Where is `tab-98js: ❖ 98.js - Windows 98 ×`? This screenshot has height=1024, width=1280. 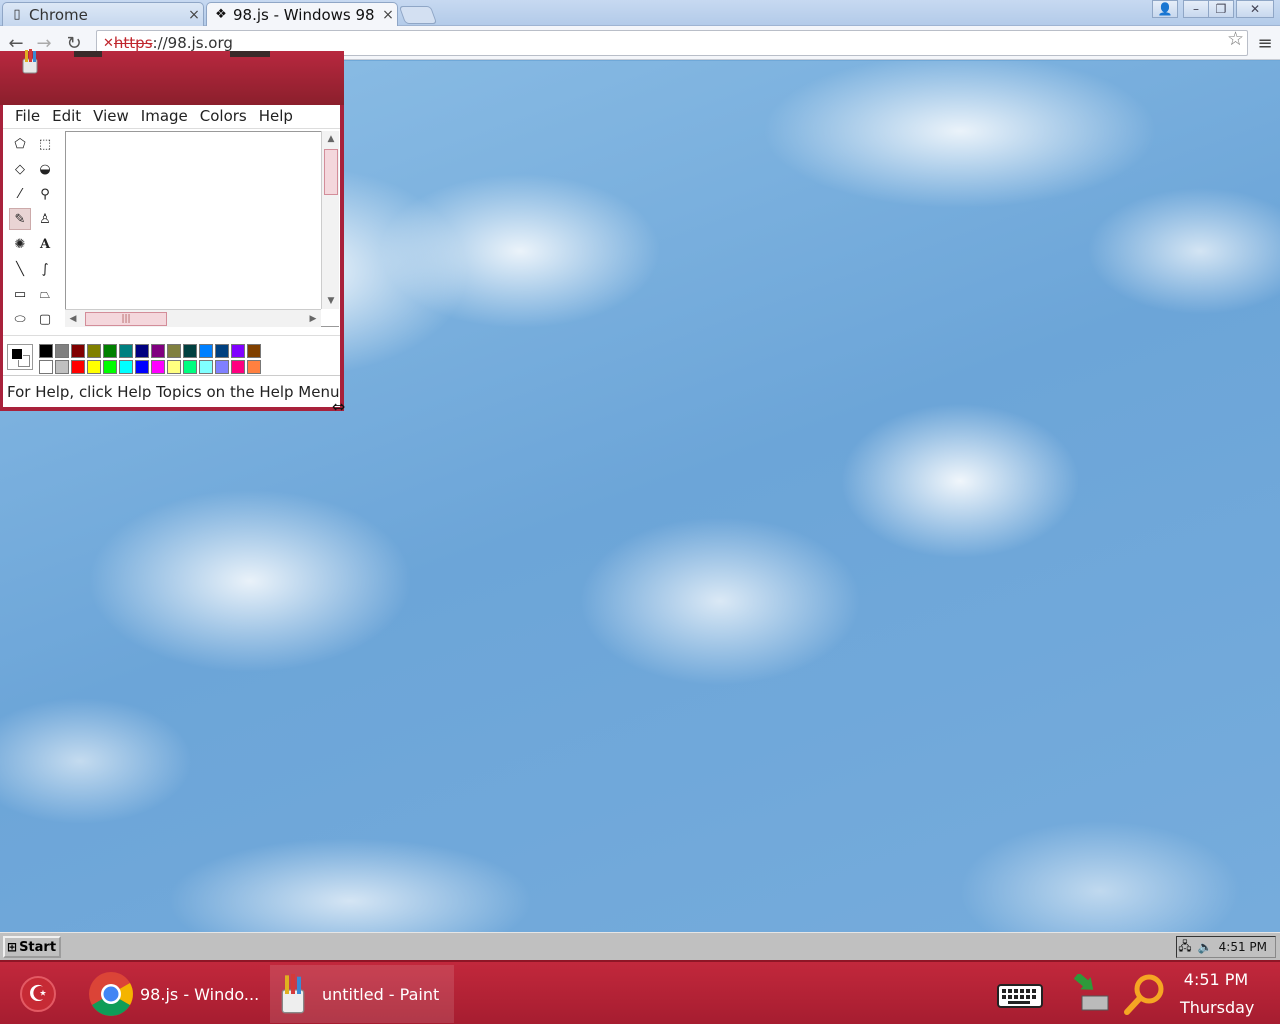 tab-98js: ❖ 98.js - Windows 98 × is located at coordinates (302, 14).